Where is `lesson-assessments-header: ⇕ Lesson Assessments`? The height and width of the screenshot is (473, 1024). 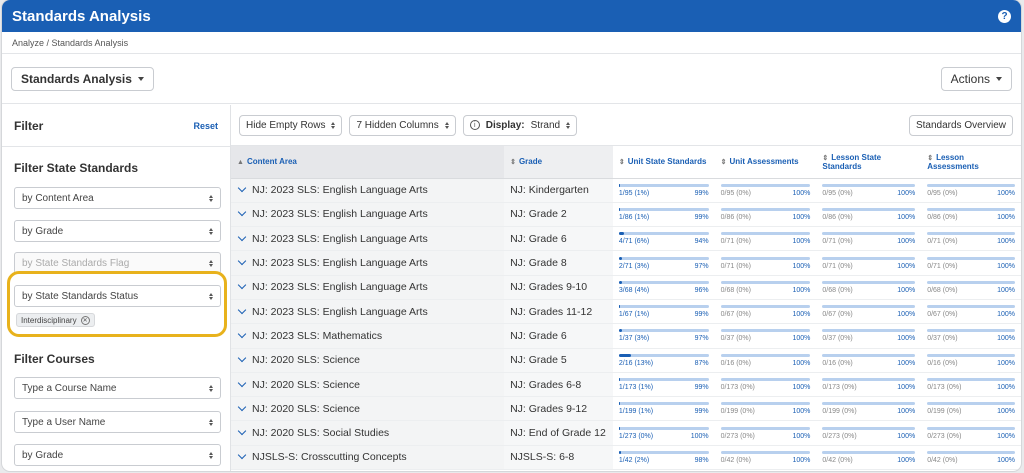
lesson-assessments-header: ⇕ Lesson Assessments is located at coordinates (971, 162).